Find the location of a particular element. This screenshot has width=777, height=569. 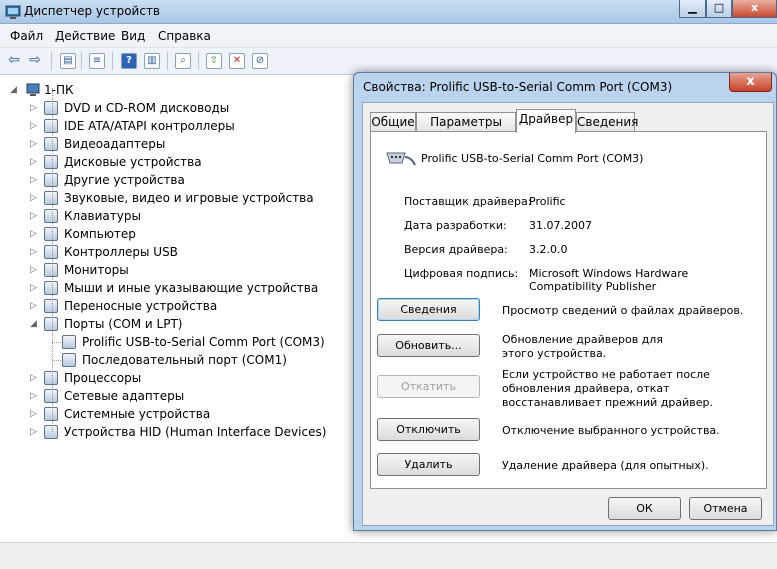

disk-drive-icon is located at coordinates (51, 162).